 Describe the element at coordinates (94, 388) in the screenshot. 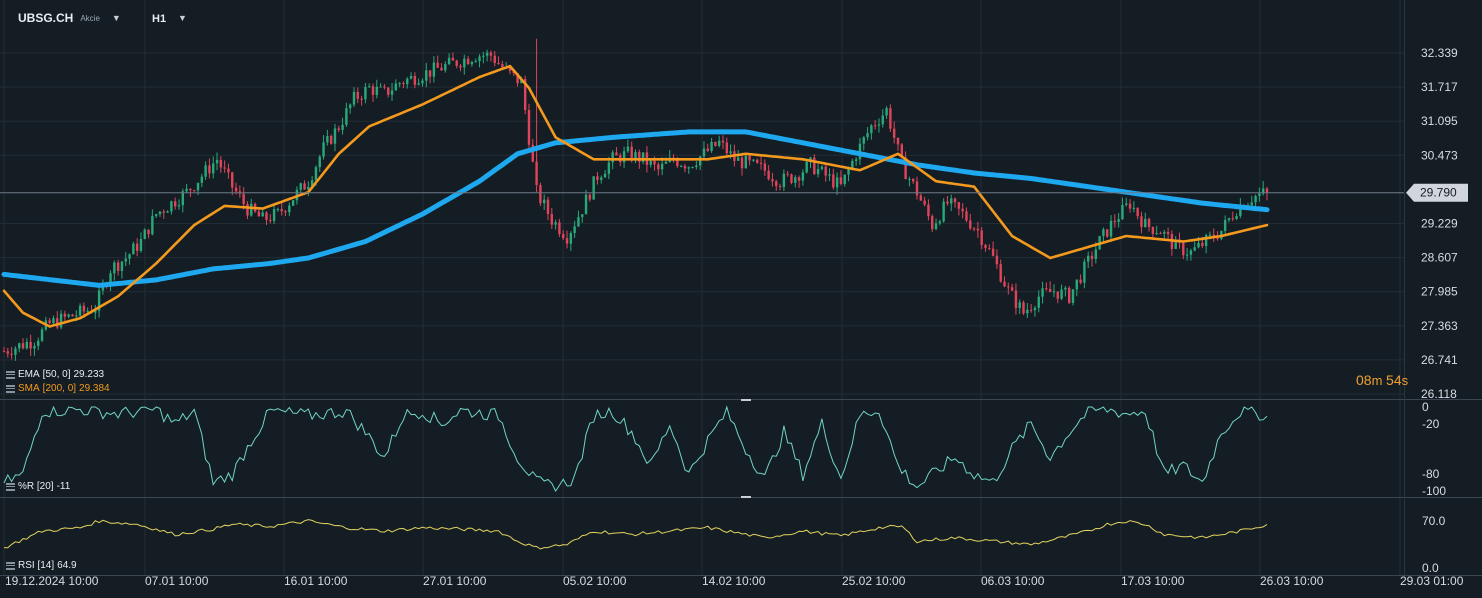

I see `sma-legend-value: 29.384` at that location.